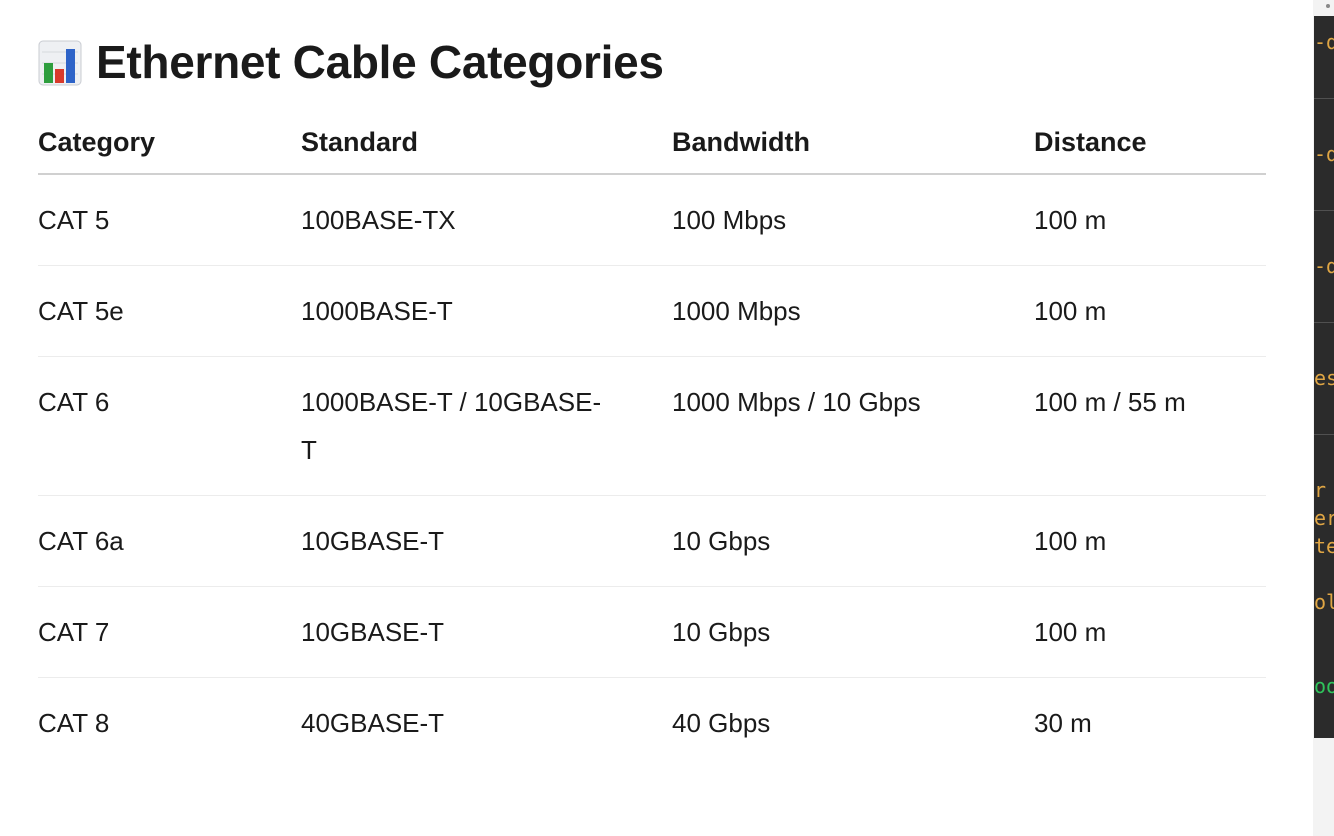 The image size is (1334, 836). What do you see at coordinates (1150, 143) in the screenshot?
I see `column-header-distance: Distance` at bounding box center [1150, 143].